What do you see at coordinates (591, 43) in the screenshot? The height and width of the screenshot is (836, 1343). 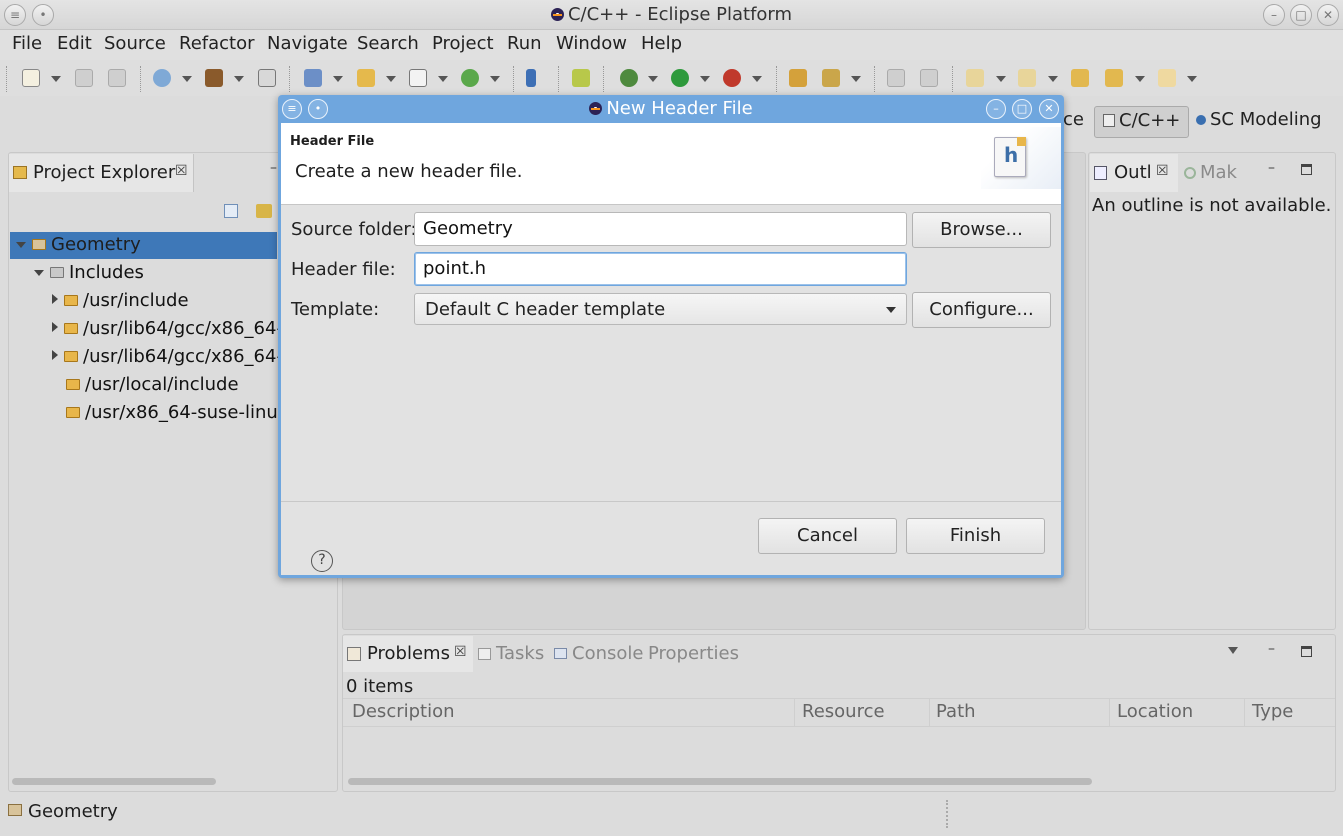 I see `menu-window: Window` at bounding box center [591, 43].